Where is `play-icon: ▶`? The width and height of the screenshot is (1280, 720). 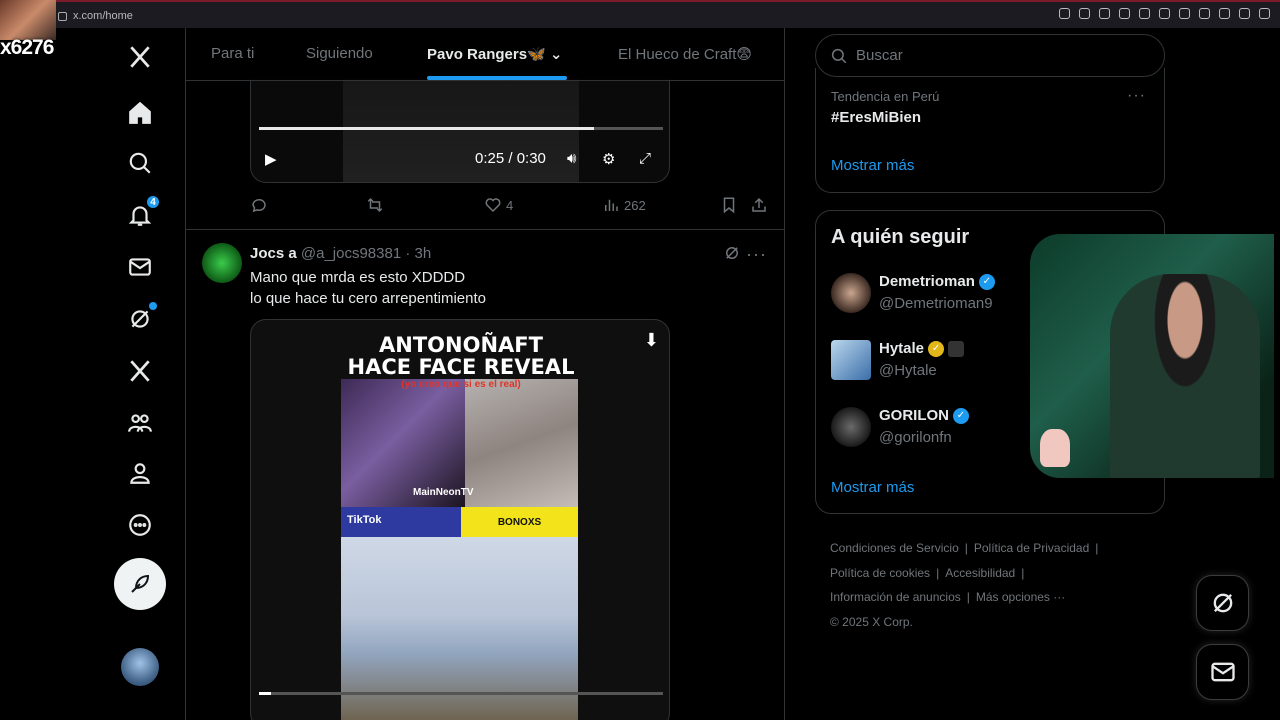 play-icon: ▶ is located at coordinates (271, 159).